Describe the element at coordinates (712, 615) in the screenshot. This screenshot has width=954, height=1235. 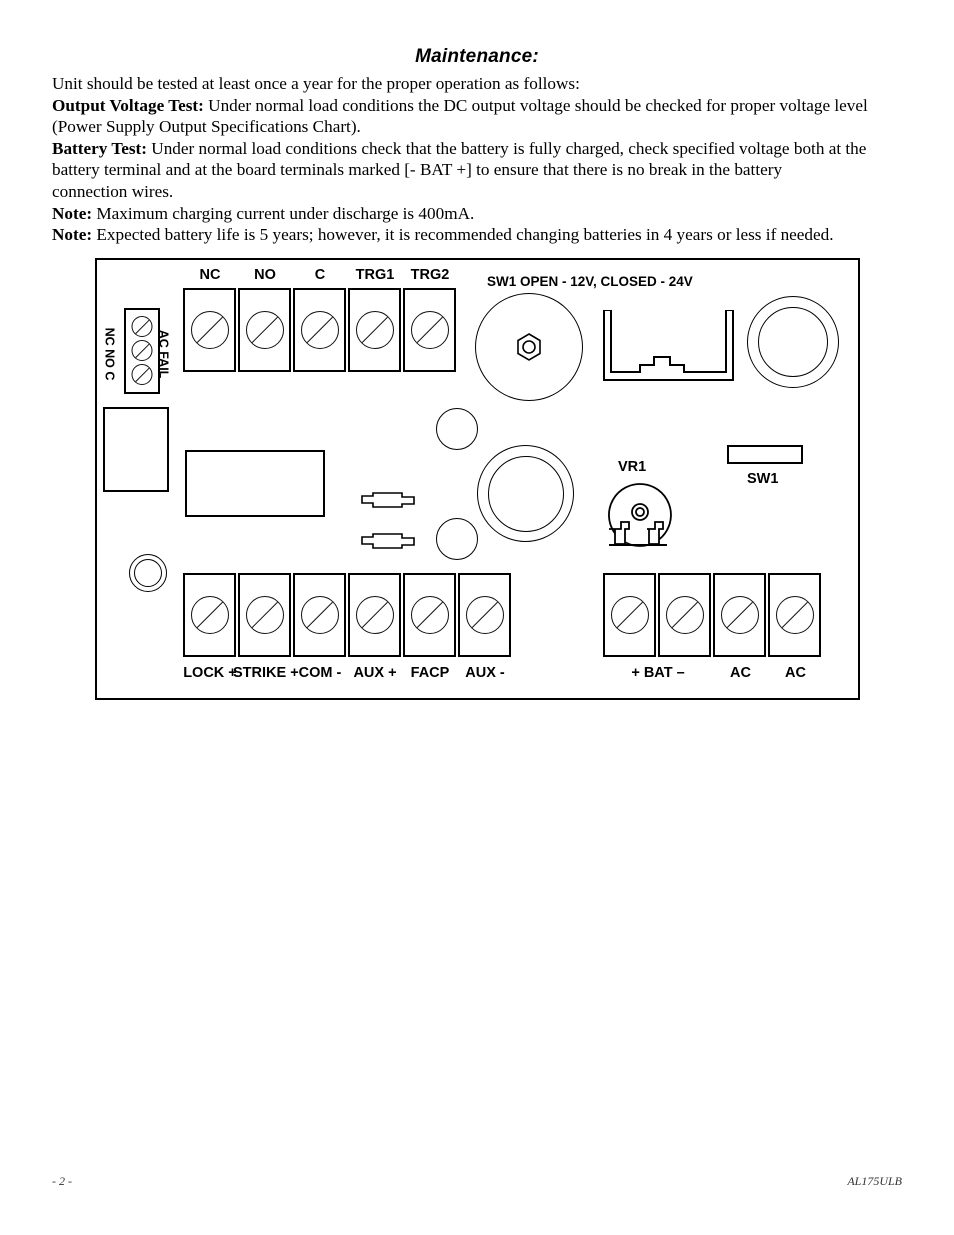
I see `bottom-right-terminal-strip` at that location.